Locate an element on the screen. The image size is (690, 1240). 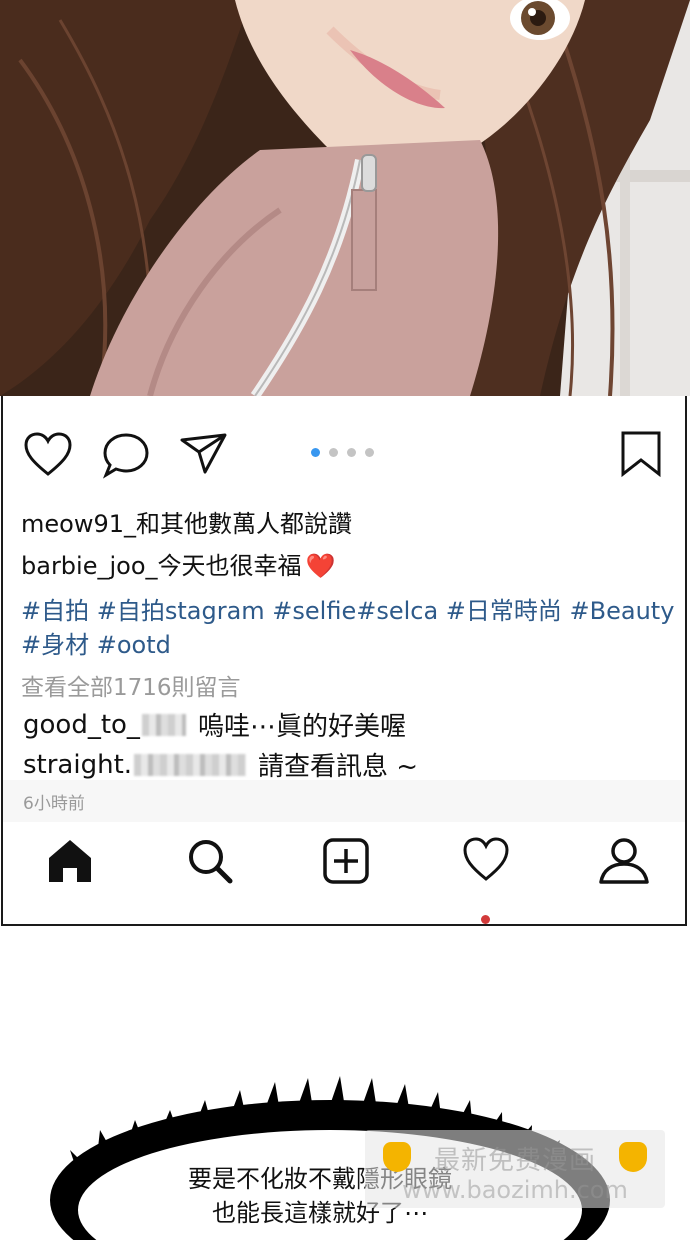
share-button is located at coordinates (204, 454).